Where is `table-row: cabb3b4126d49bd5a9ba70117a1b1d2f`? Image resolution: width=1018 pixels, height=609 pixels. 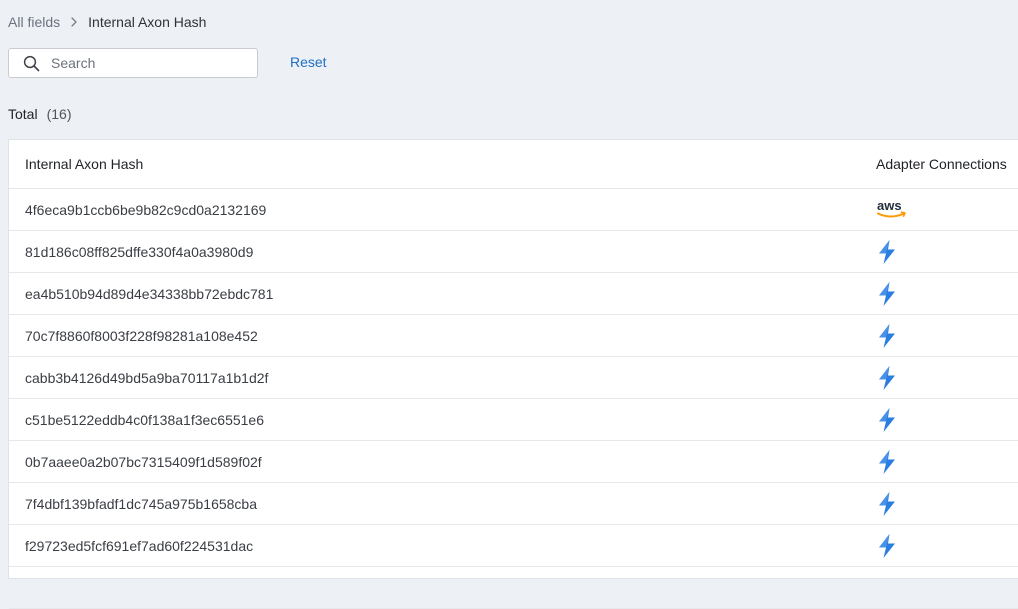
table-row: cabb3b4126d49bd5a9ba70117a1b1d2f is located at coordinates (513, 378).